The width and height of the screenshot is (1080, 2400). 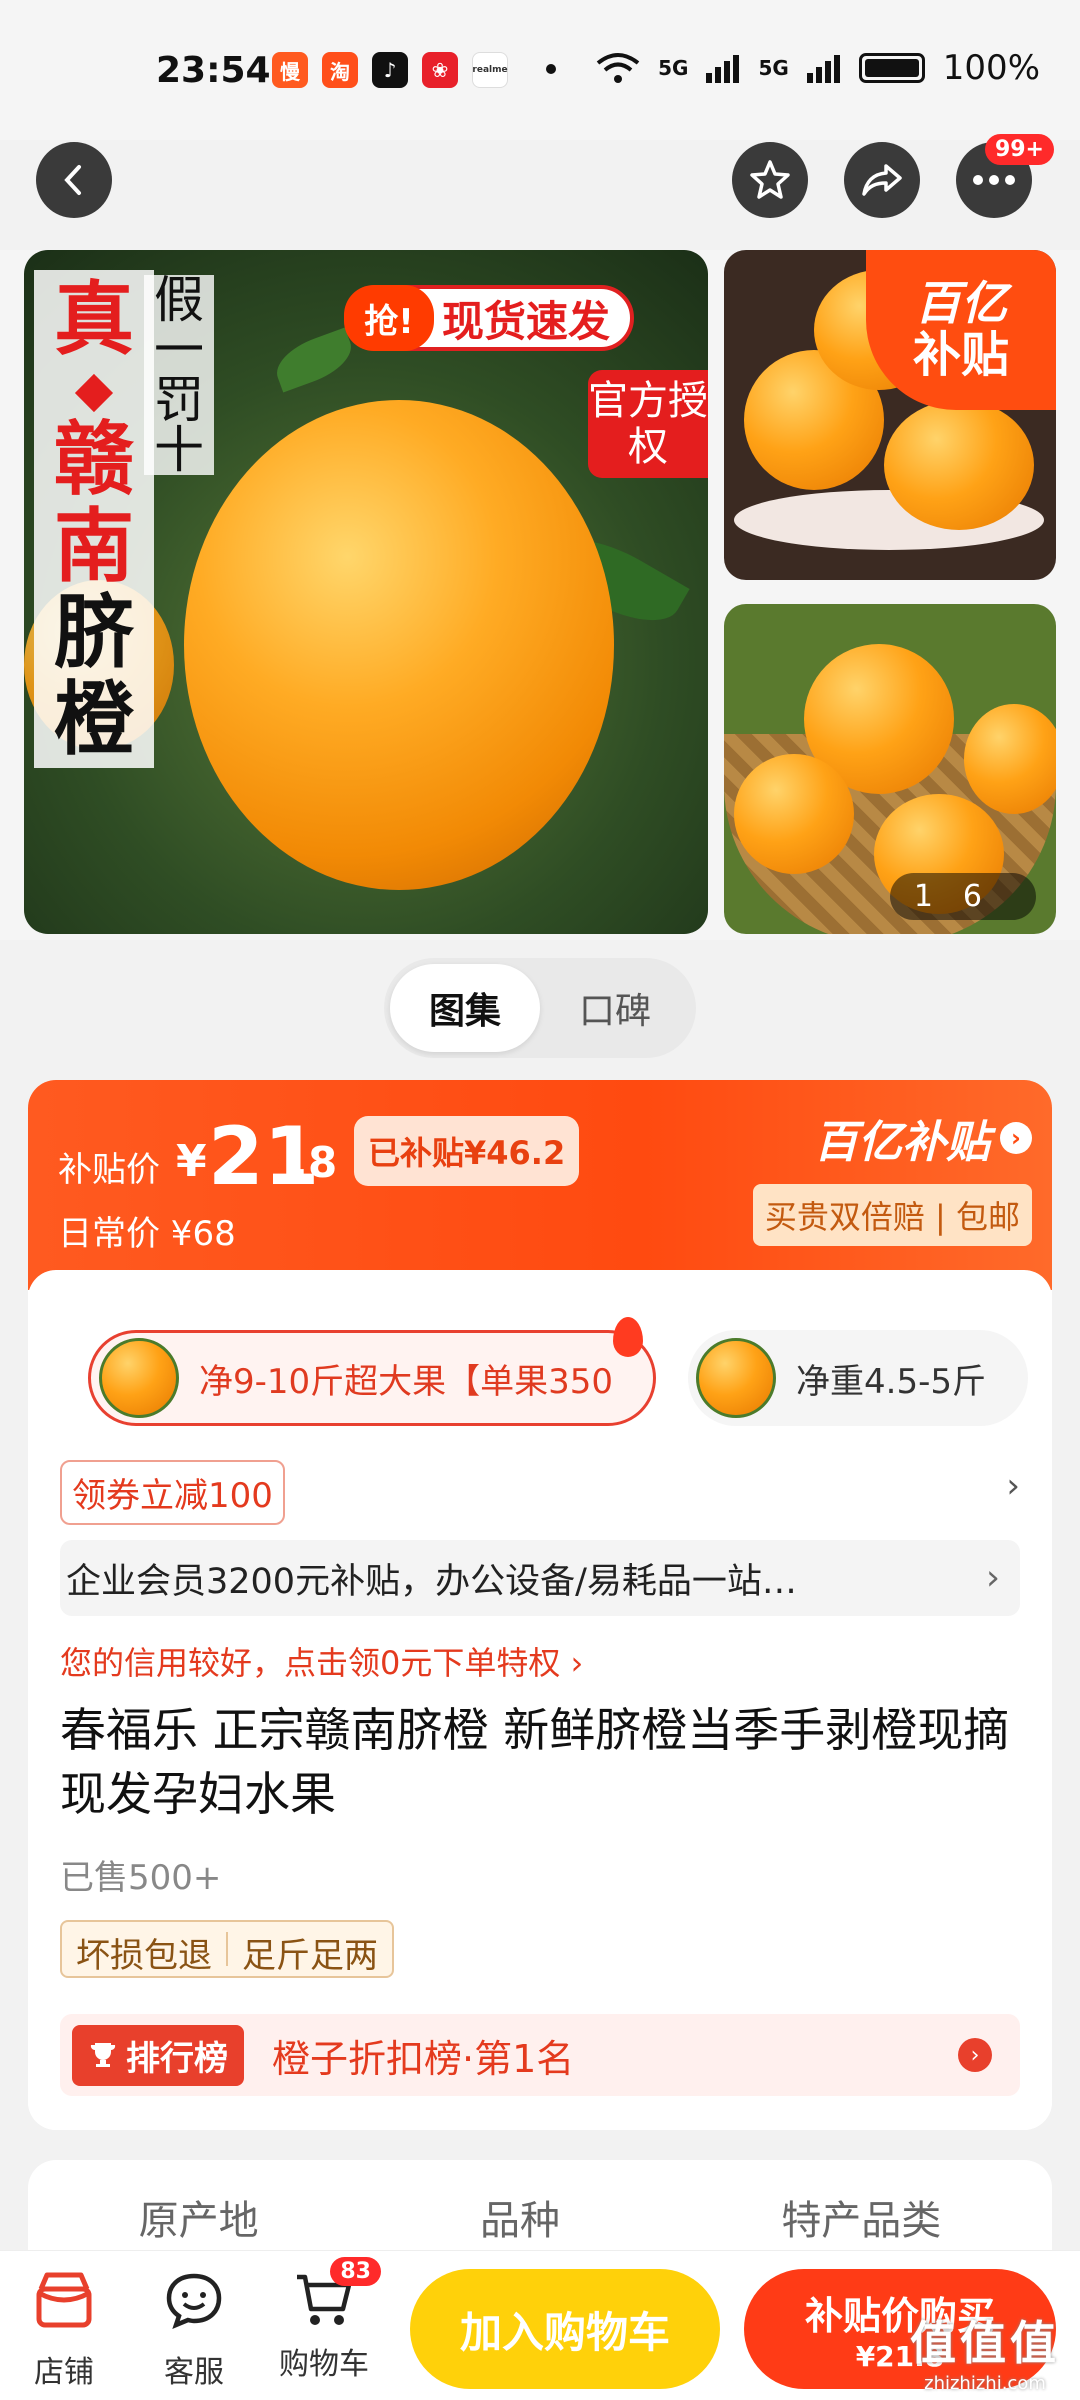 What do you see at coordinates (540, 70) in the screenshot?
I see `status-bar: 23:54 慢 淘 ♪ ❀ realme 5G 5G 100%` at bounding box center [540, 70].